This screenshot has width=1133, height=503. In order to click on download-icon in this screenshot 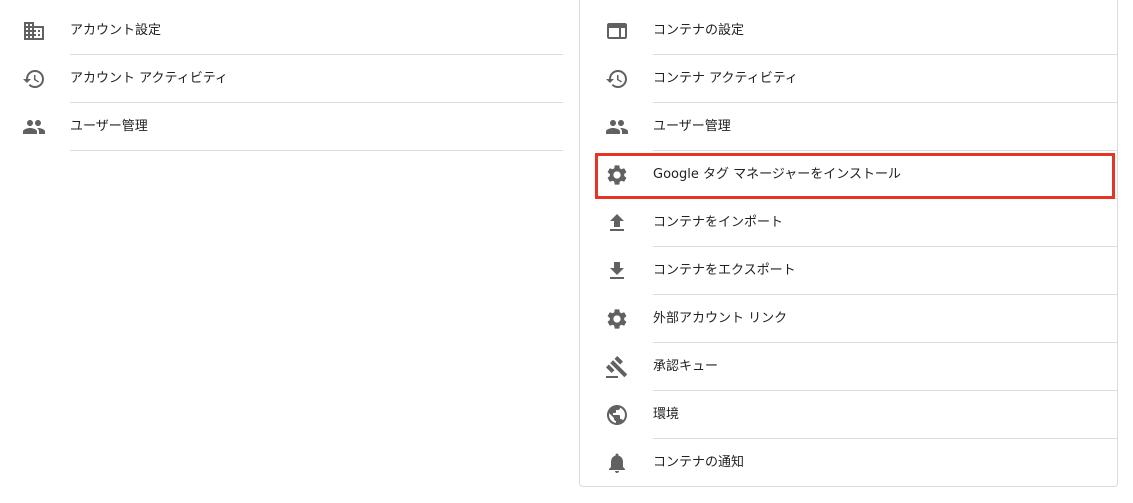, I will do `click(617, 271)`.